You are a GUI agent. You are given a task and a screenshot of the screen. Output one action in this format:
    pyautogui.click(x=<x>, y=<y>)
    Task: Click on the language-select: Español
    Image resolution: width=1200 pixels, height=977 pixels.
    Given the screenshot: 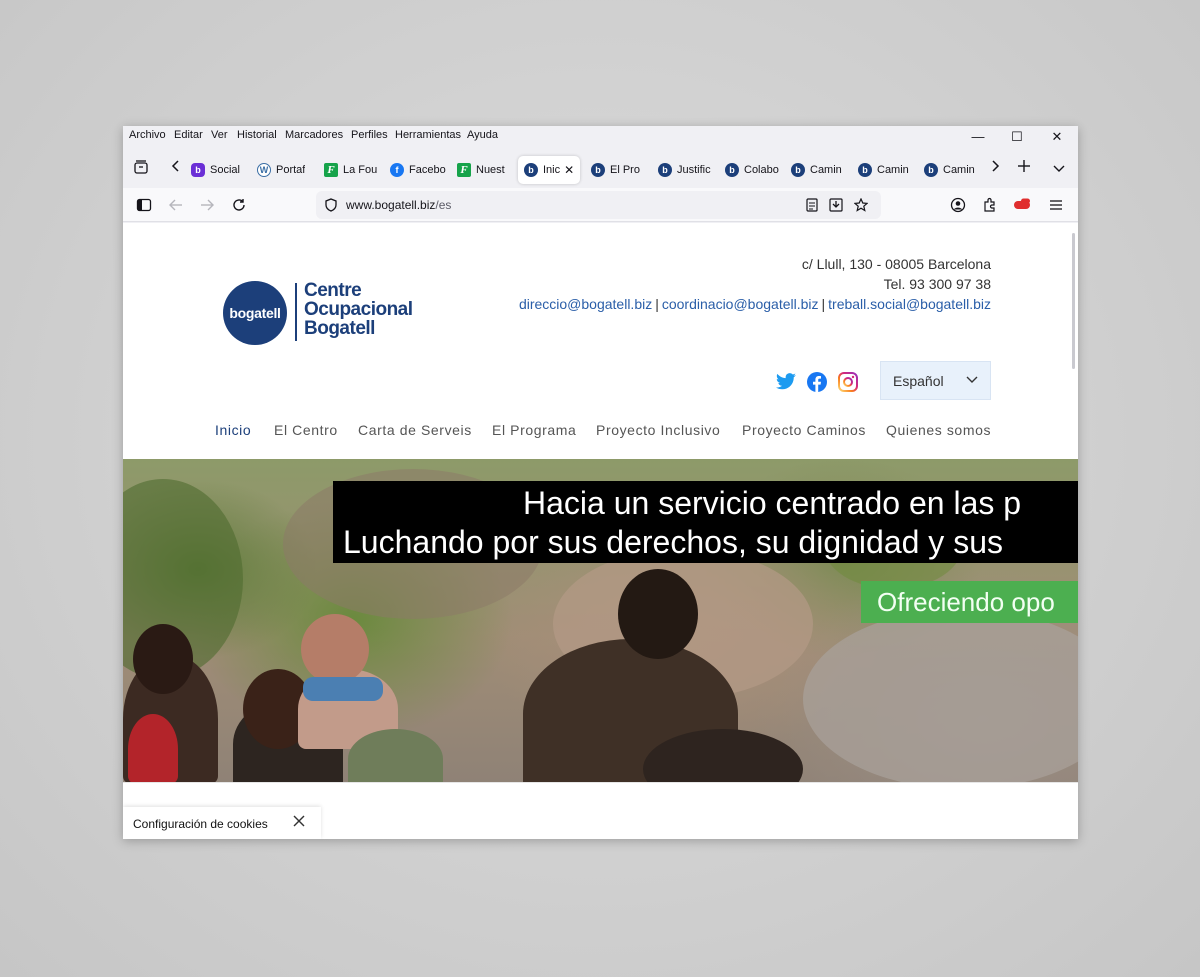 What is the action you would take?
    pyautogui.click(x=935, y=380)
    